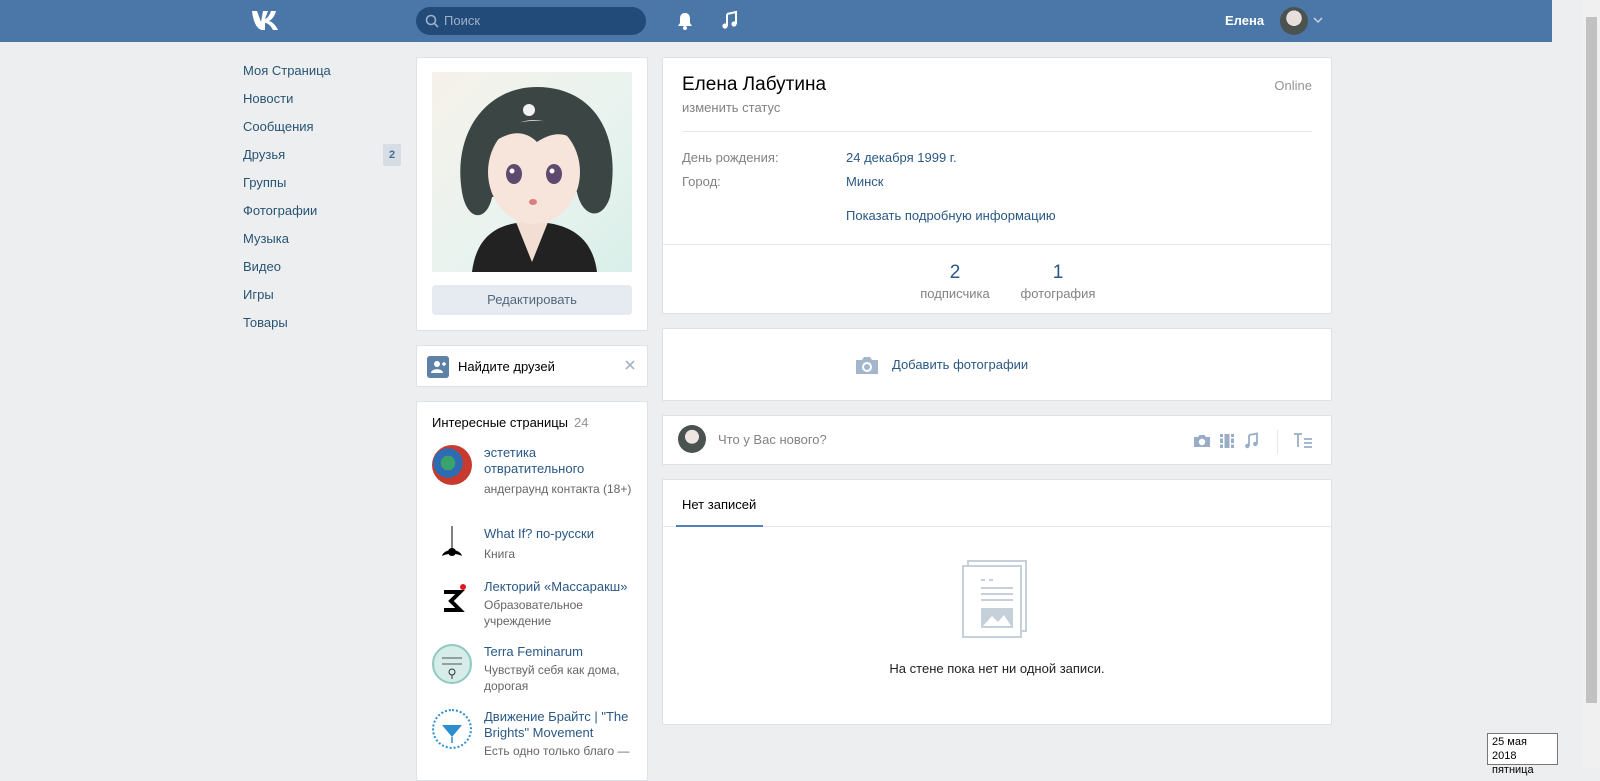  I want to click on nav-item-games: Игры, so click(322, 297).